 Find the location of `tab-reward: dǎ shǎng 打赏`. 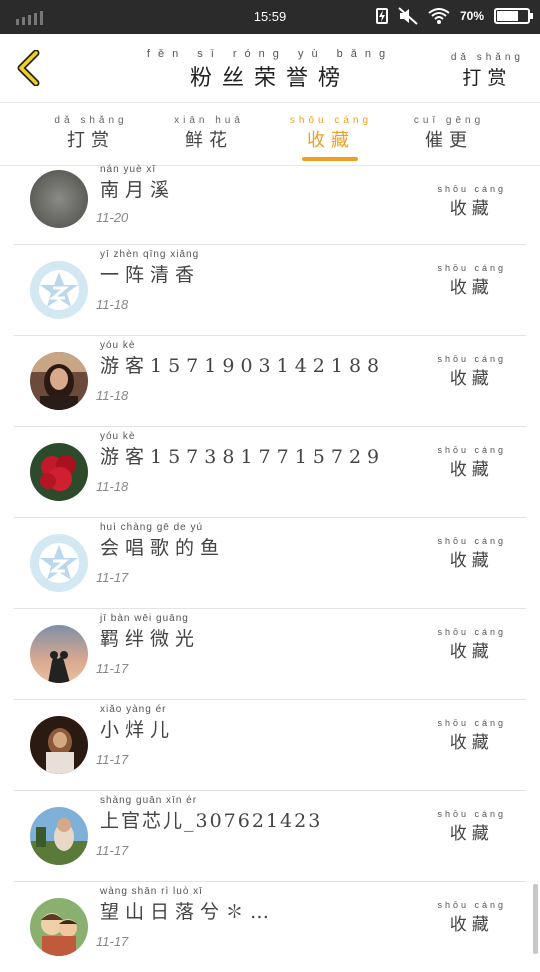

tab-reward: dǎ shǎng 打赏 is located at coordinates (91, 133).